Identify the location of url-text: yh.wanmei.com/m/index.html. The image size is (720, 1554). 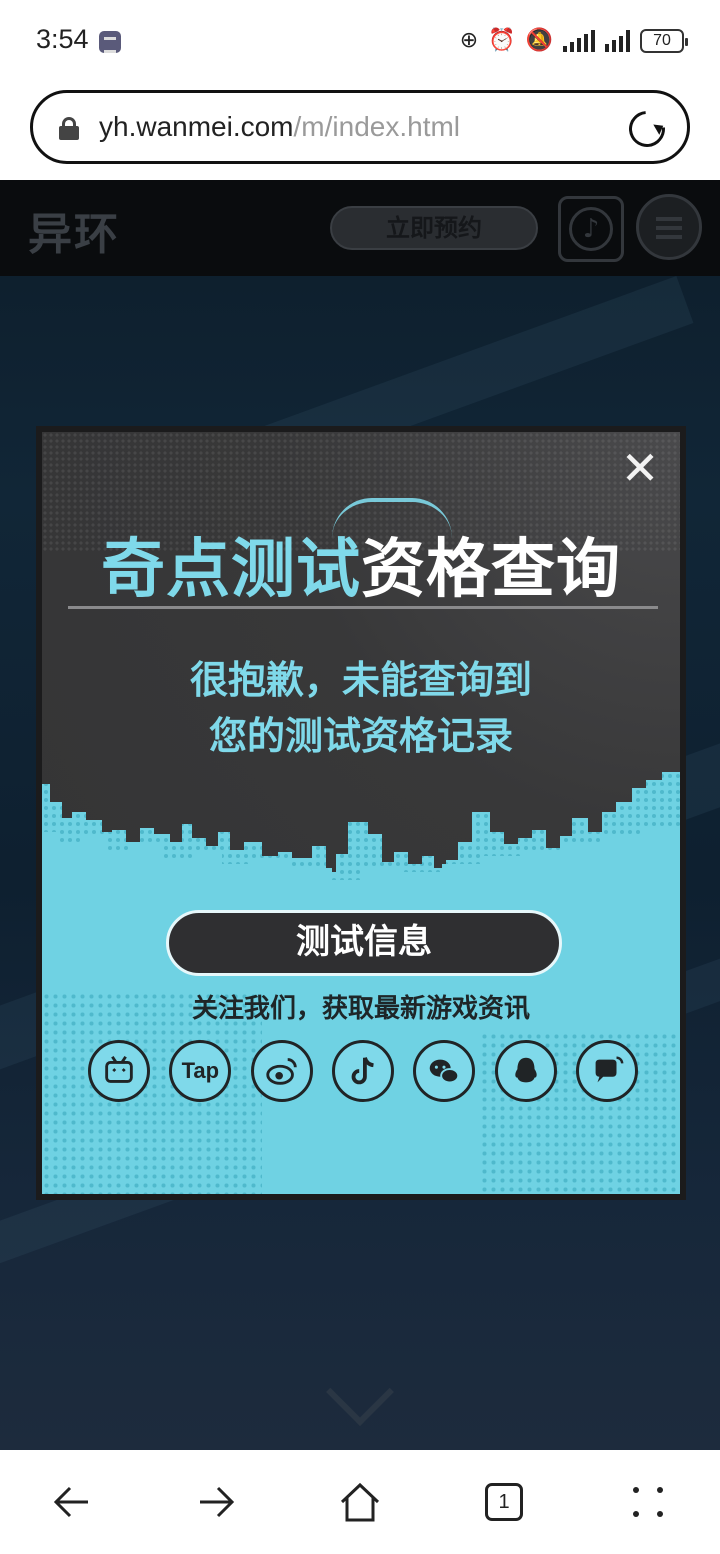
(279, 127).